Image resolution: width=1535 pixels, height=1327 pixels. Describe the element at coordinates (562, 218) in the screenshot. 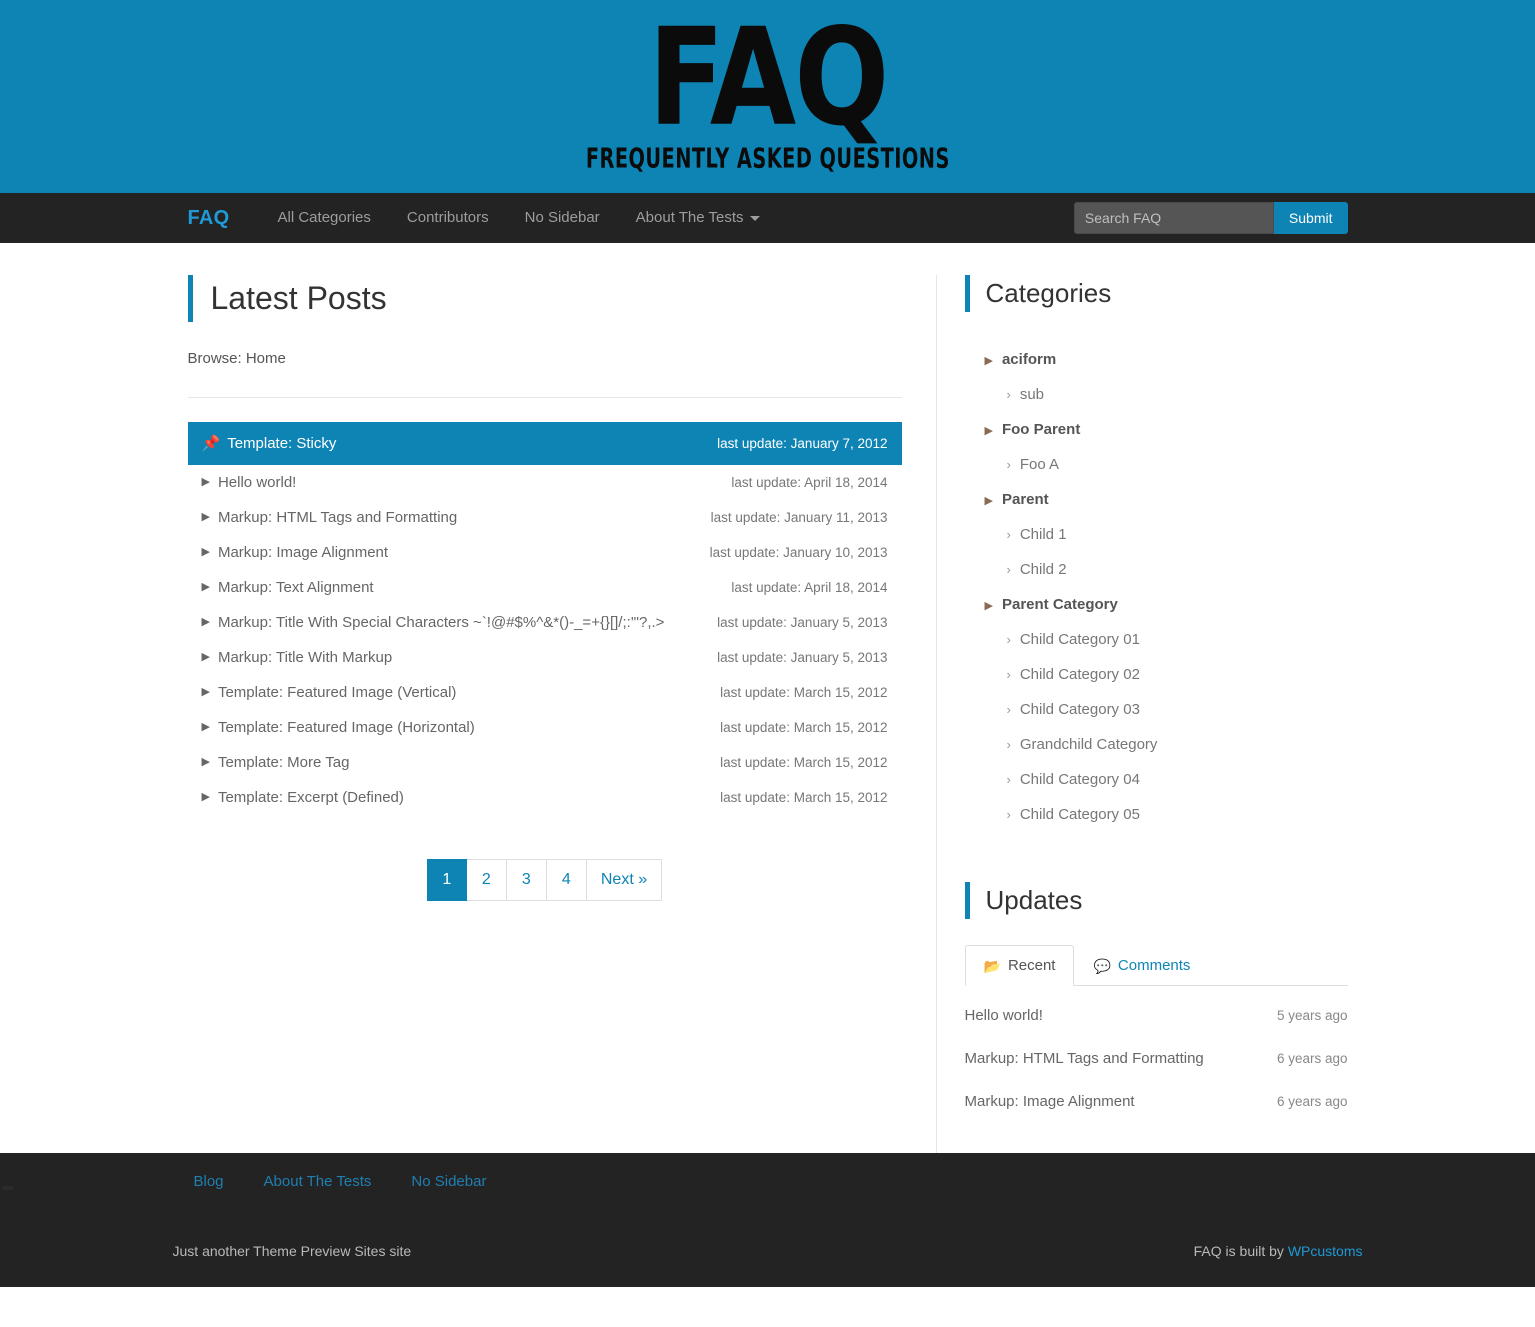

I see `nav-item-no-sidebar: No Sidebar` at that location.